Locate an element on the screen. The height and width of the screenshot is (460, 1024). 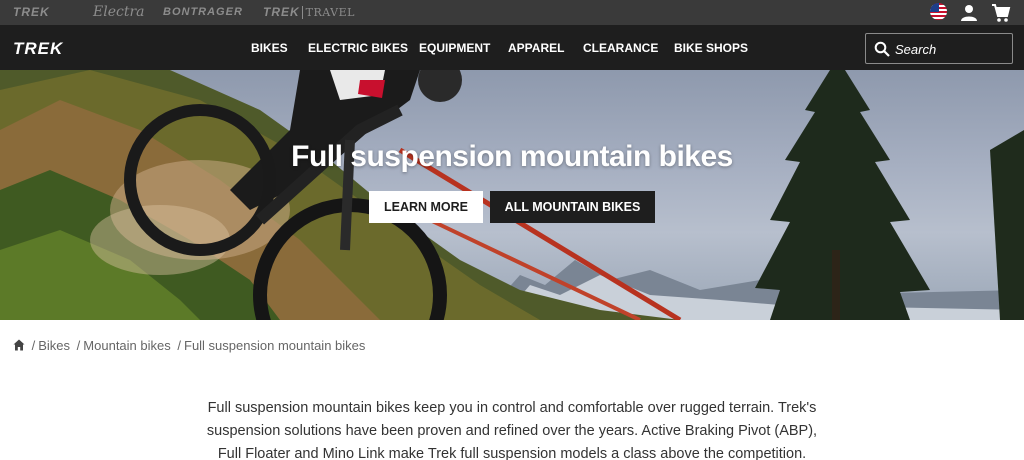
nav-item-apparel: APPAREL is located at coordinates (536, 48).